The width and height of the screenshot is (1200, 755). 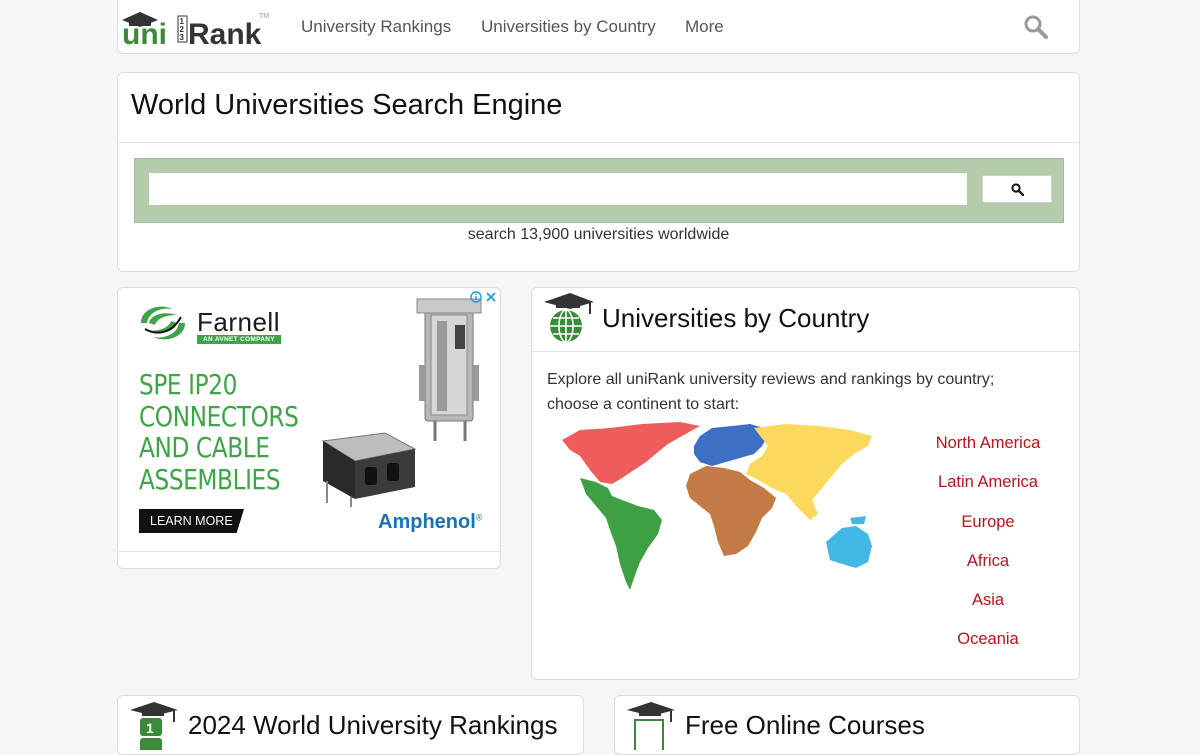 What do you see at coordinates (144, 32) in the screenshot?
I see `svg-text: uni` at bounding box center [144, 32].